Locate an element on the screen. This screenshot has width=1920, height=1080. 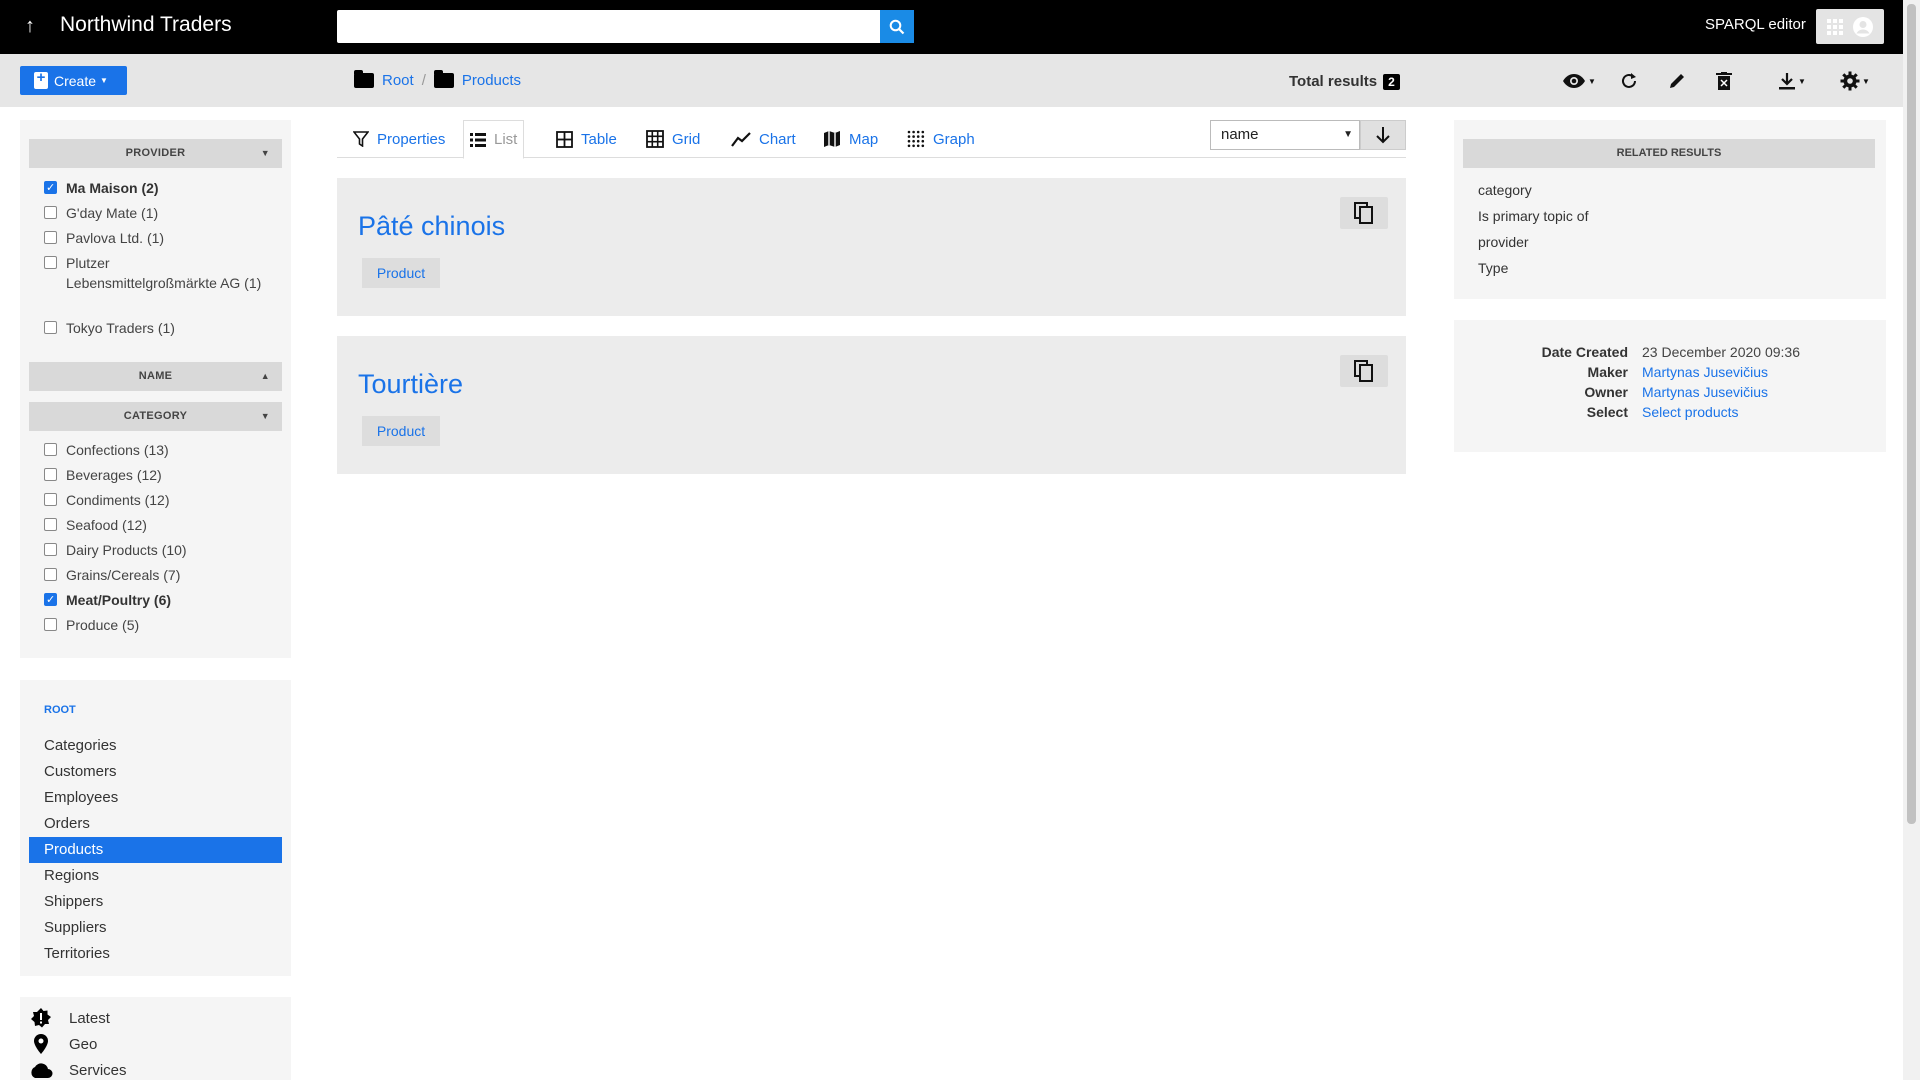
category-facet-header: CATEGORY ▼ is located at coordinates (155, 416).